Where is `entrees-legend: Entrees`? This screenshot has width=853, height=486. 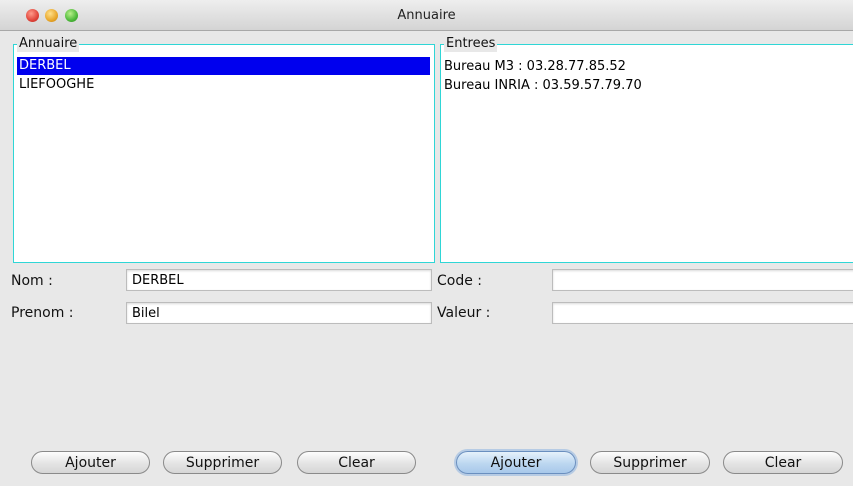
entrees-legend: Entrees is located at coordinates (471, 44).